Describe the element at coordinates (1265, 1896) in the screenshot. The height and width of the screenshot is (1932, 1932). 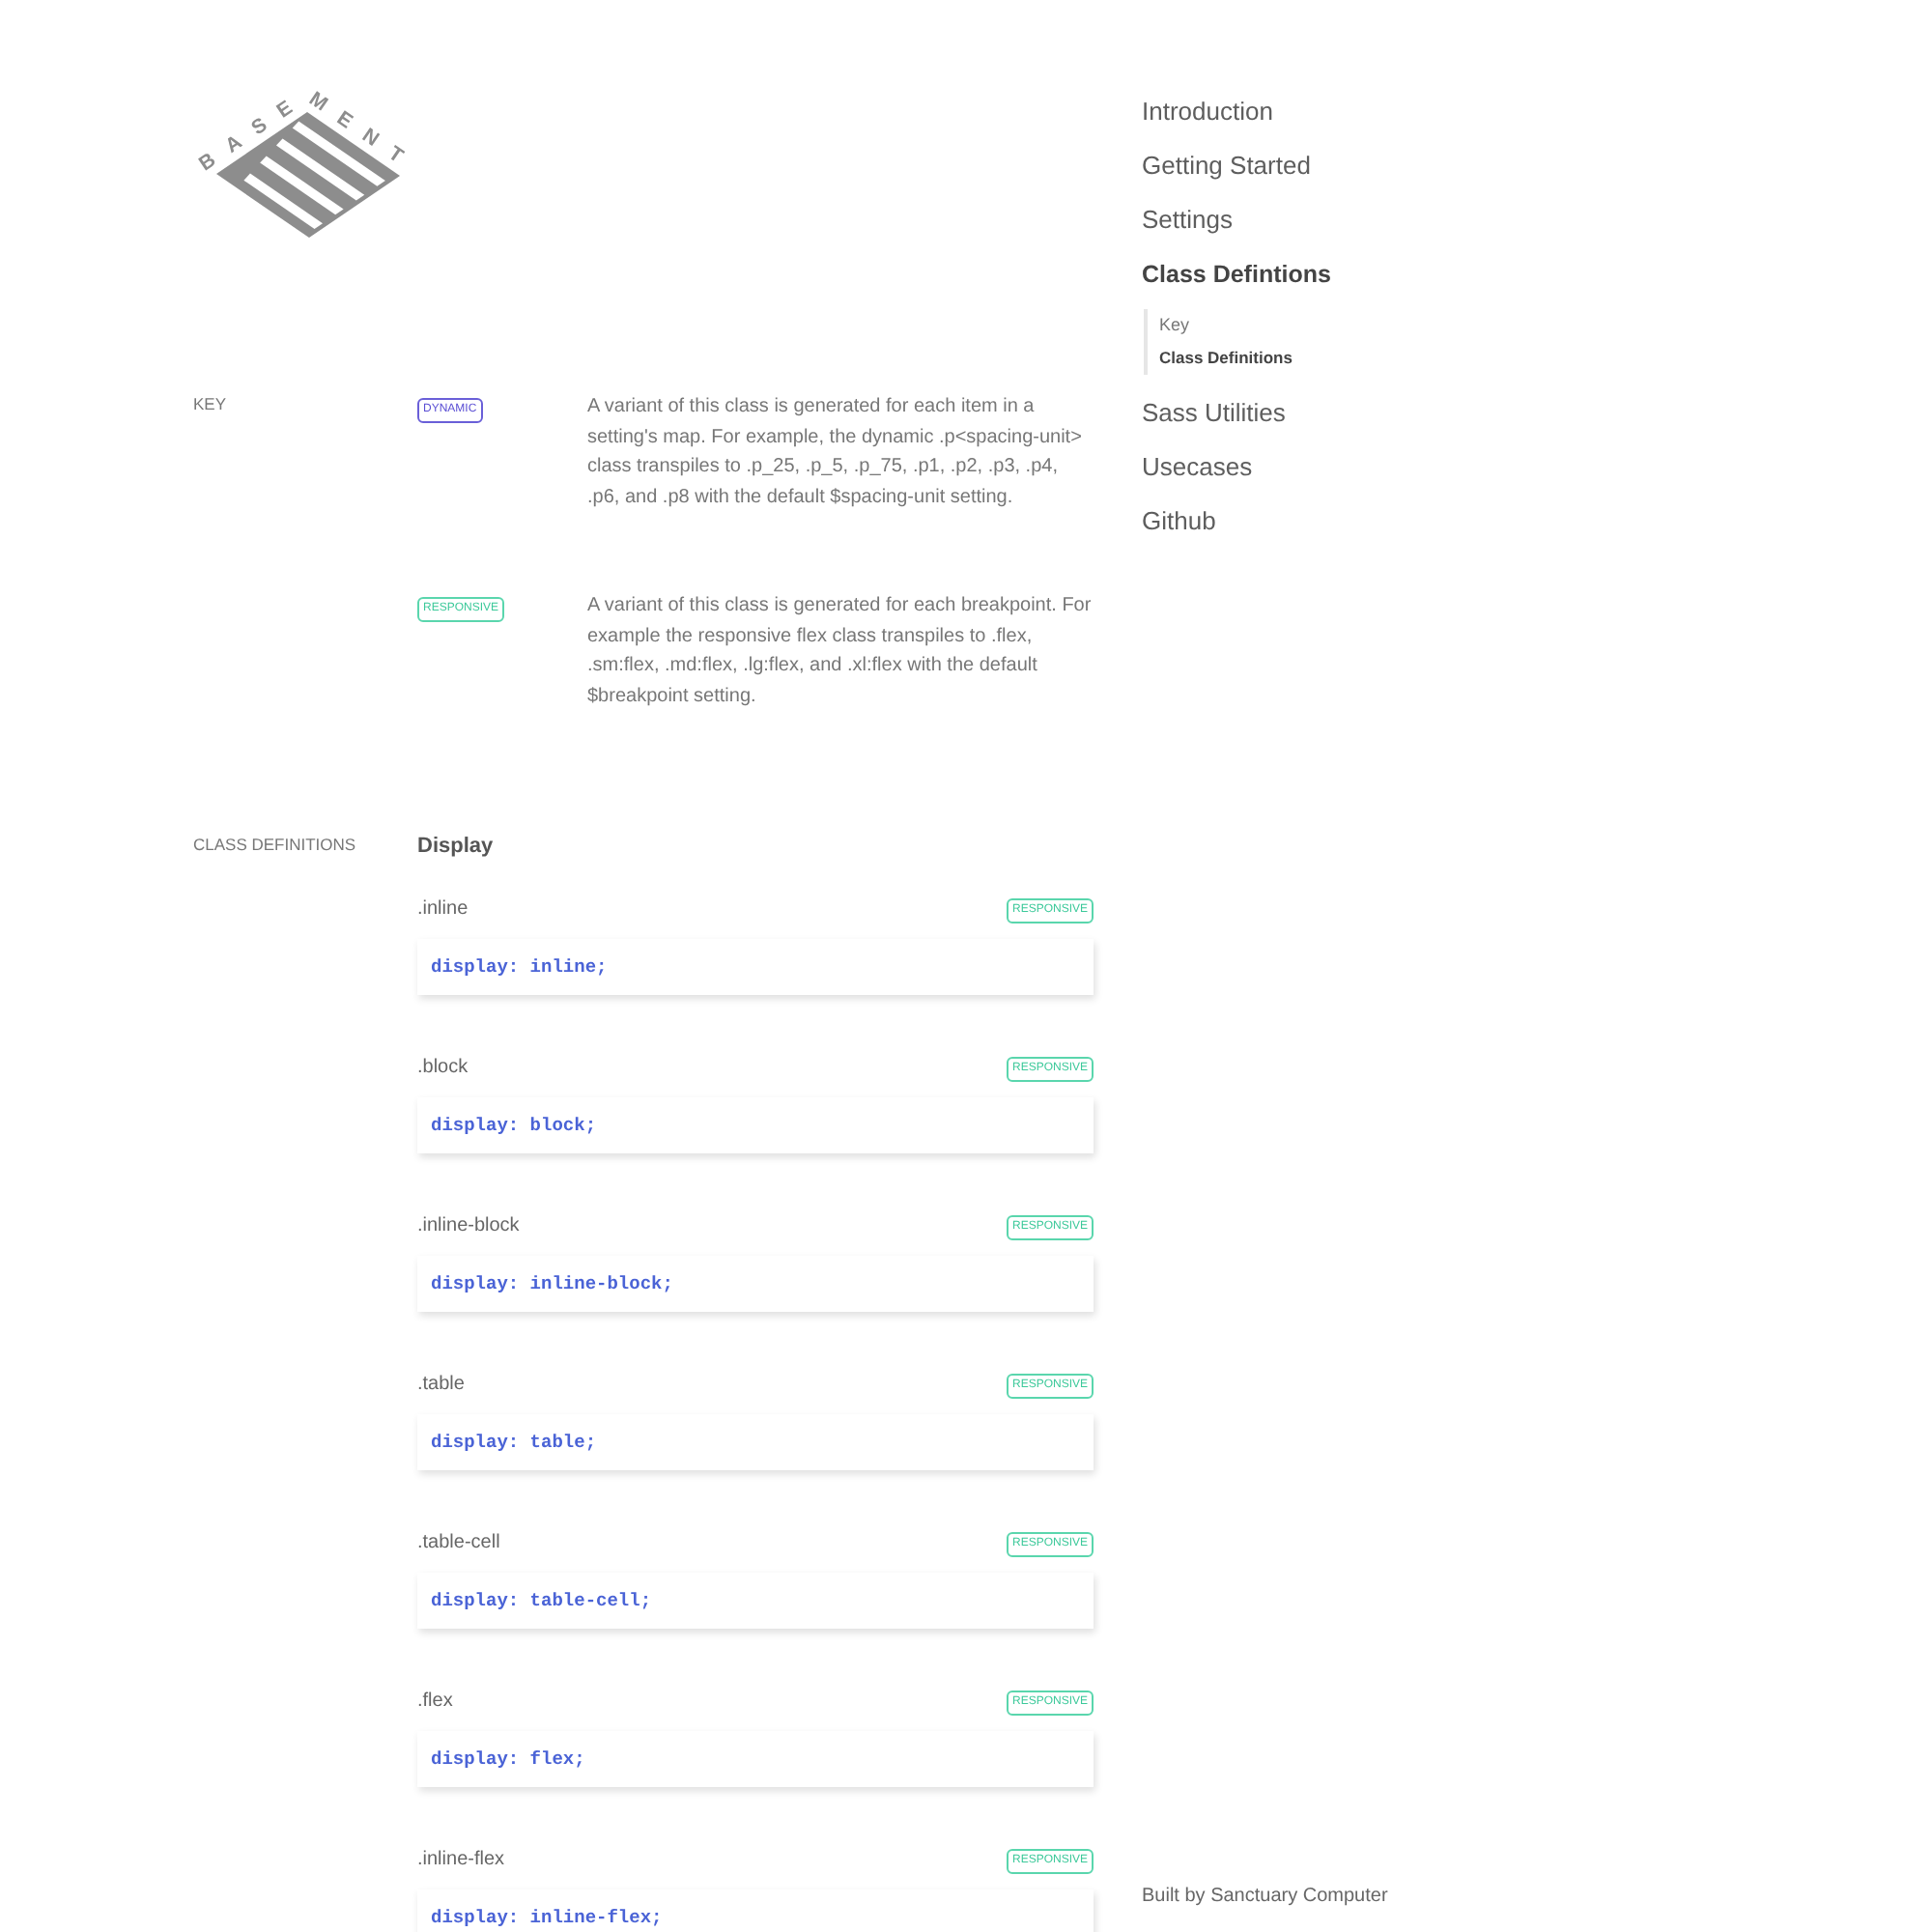
I see `footer-credit: Built by Sanctuary Computer` at that location.